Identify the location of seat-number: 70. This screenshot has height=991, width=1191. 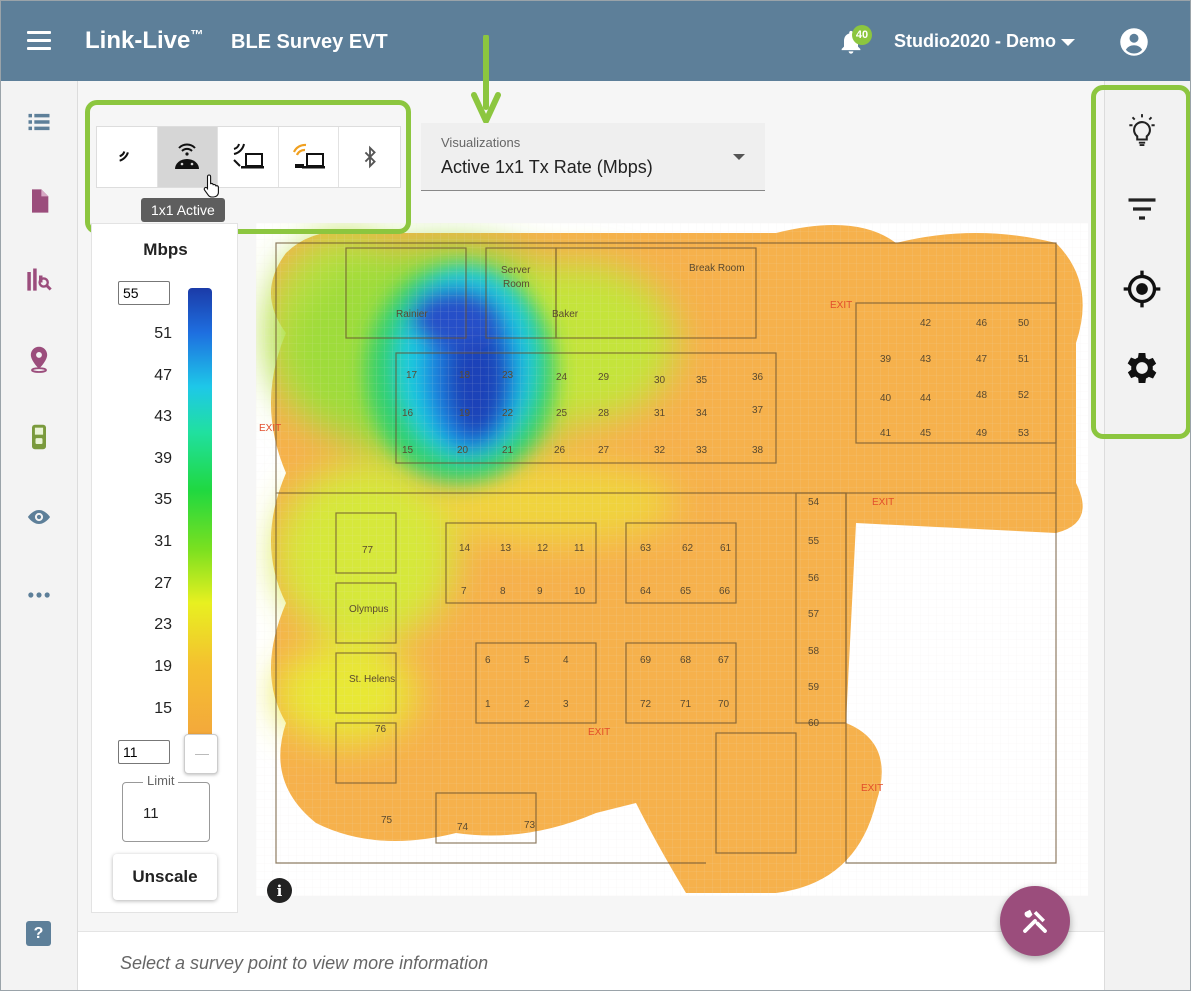
(724, 704).